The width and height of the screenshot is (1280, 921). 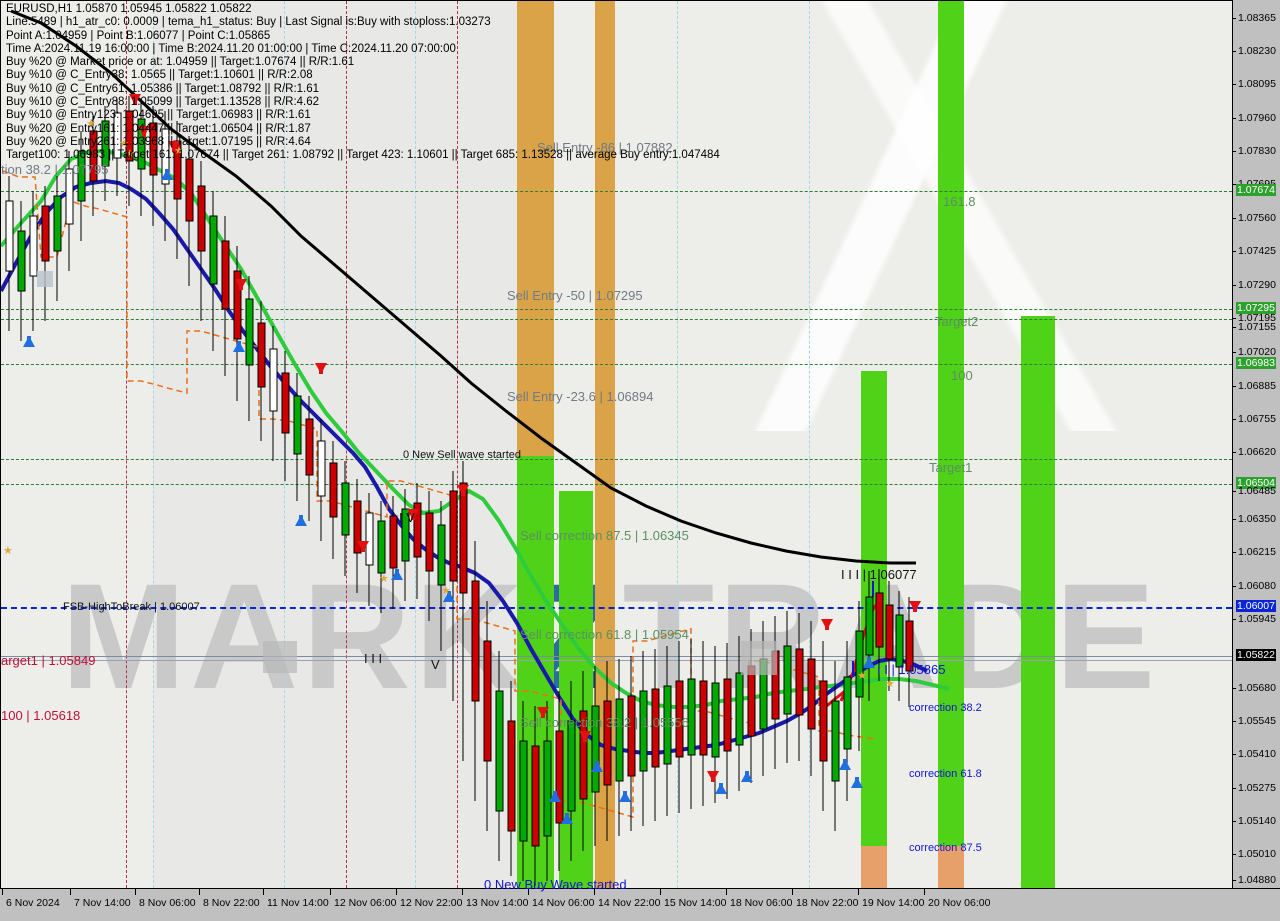 I want to click on price-tick: 1.07290, so click(x=1256, y=285).